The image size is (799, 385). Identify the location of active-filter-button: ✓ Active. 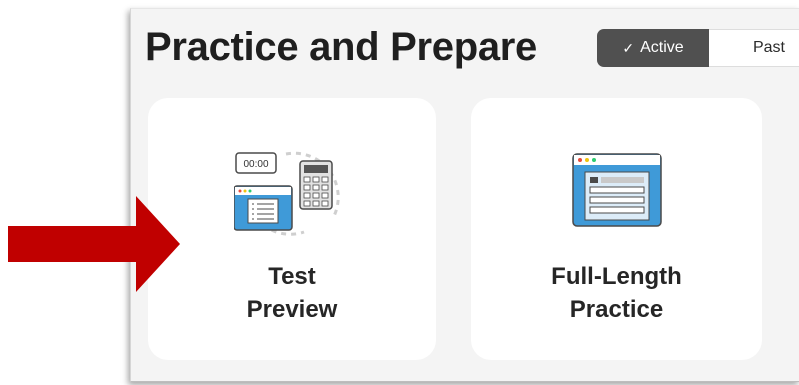
(653, 48).